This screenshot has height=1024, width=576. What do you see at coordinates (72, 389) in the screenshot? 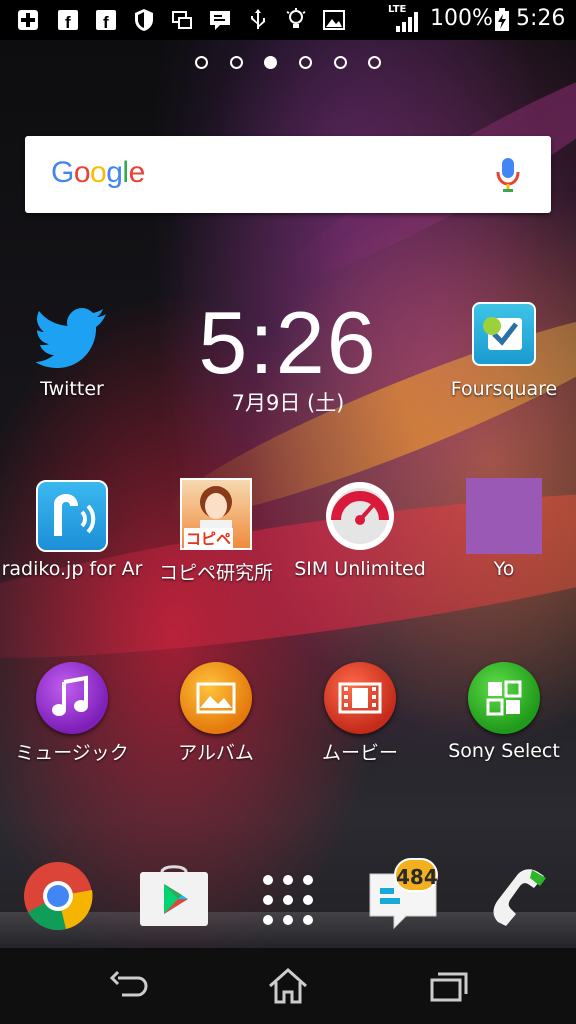
I see `app-label: Twitter` at bounding box center [72, 389].